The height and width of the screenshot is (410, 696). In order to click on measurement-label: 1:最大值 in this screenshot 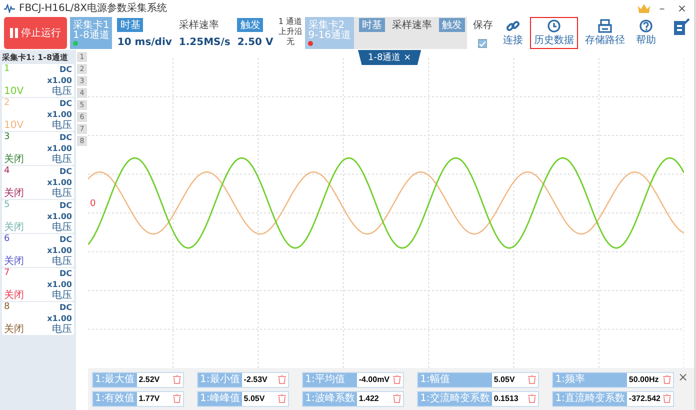, I will do `click(115, 379)`.